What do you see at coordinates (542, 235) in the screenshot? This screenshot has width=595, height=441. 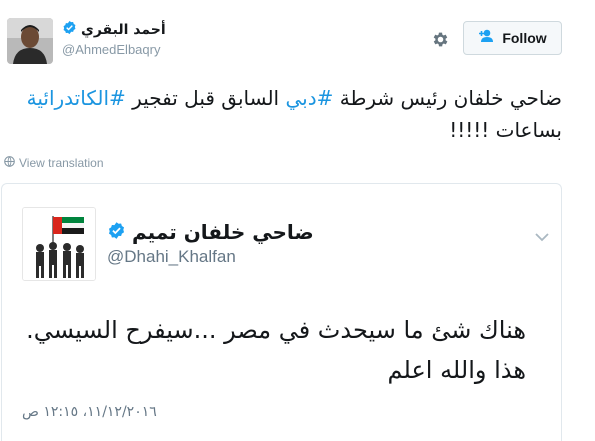 I see `chevron-down-icon` at bounding box center [542, 235].